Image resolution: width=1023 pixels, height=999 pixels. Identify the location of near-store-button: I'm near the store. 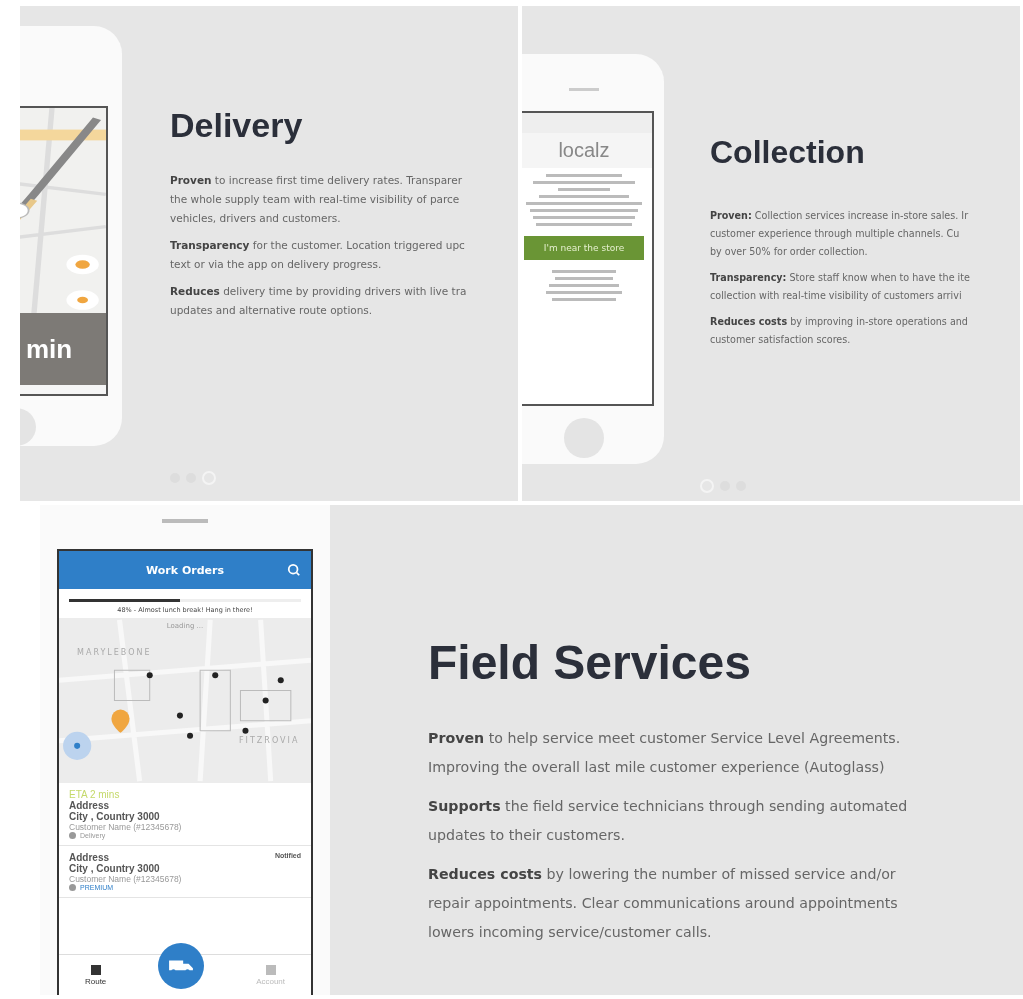
(584, 248).